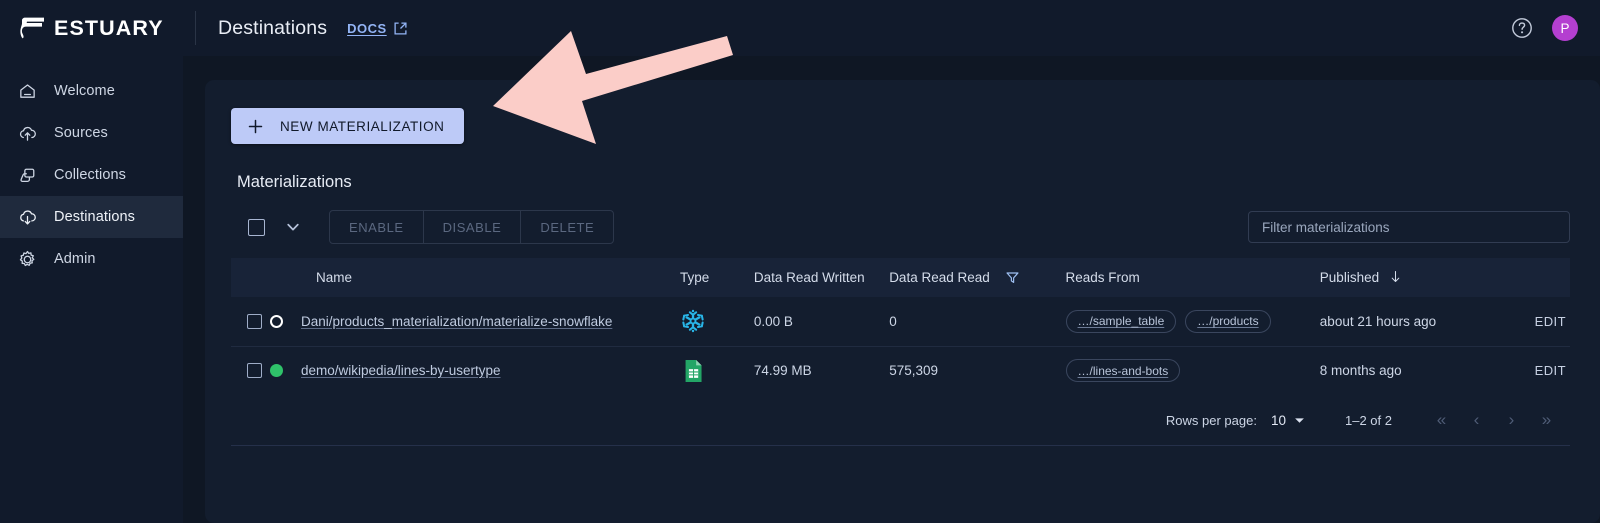 The image size is (1600, 523). What do you see at coordinates (32, 28) in the screenshot?
I see `estuary-logo-icon` at bounding box center [32, 28].